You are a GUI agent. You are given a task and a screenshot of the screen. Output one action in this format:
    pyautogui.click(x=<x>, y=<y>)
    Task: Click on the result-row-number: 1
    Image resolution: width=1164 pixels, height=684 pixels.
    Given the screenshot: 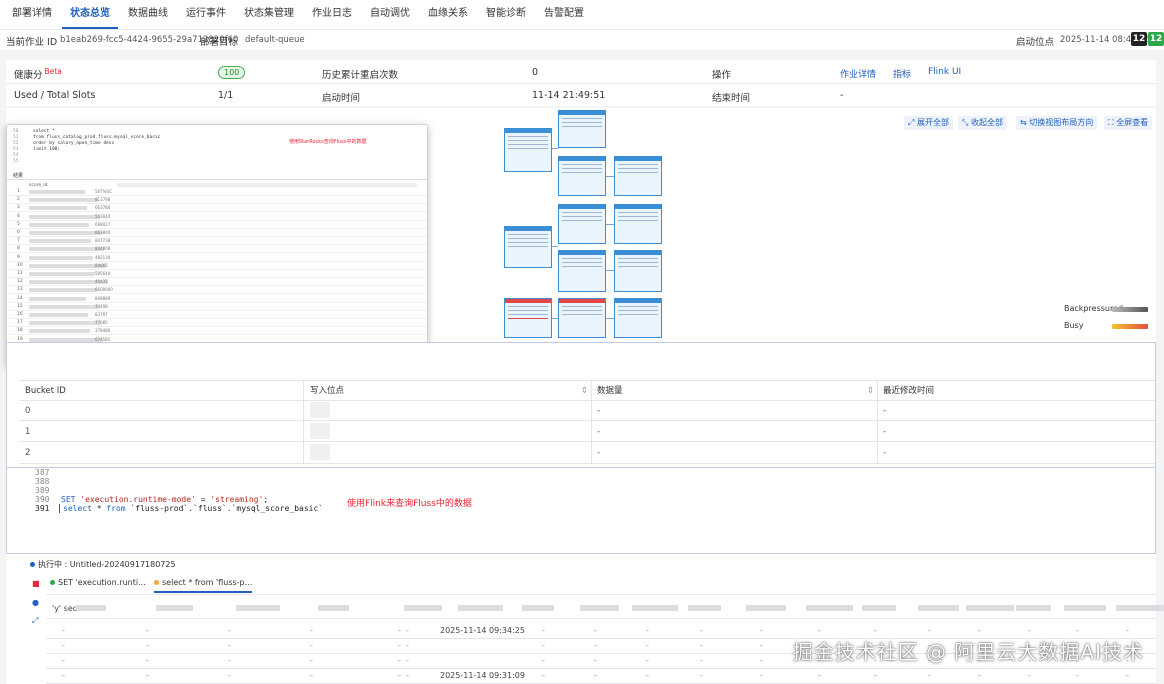 What is the action you would take?
    pyautogui.click(x=18, y=191)
    